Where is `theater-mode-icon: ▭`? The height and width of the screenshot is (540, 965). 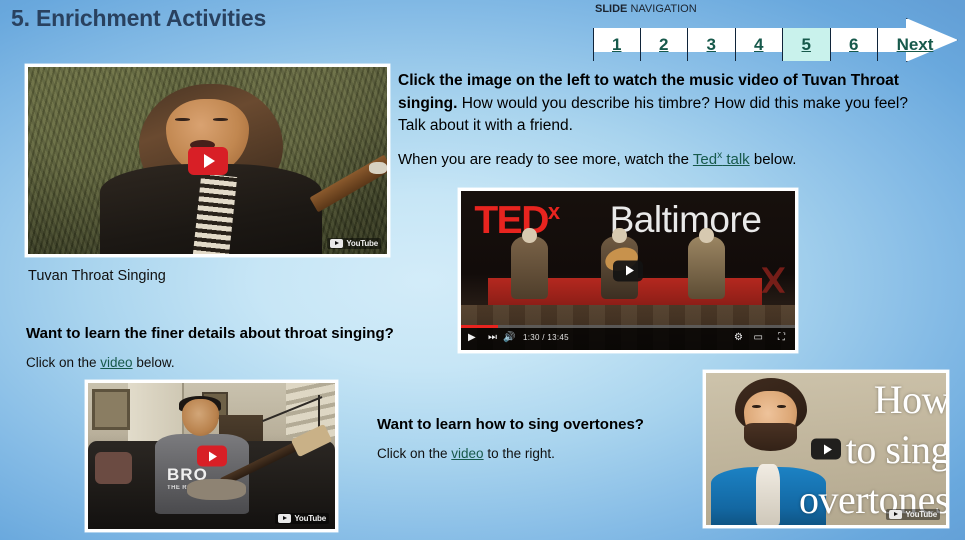
theater-mode-icon: ▭ is located at coordinates (758, 337).